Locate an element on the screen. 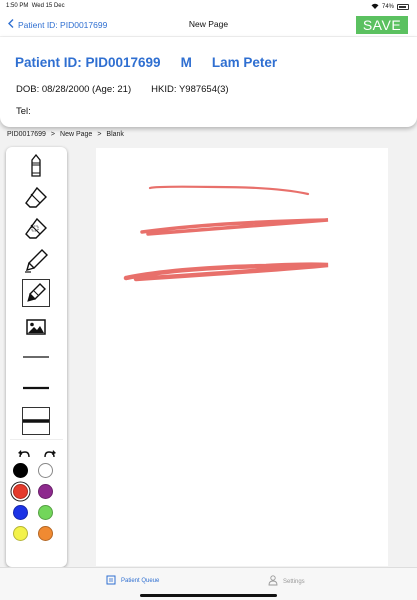 This screenshot has width=417, height=600. patient-tel: Tel: is located at coordinates (23, 111).